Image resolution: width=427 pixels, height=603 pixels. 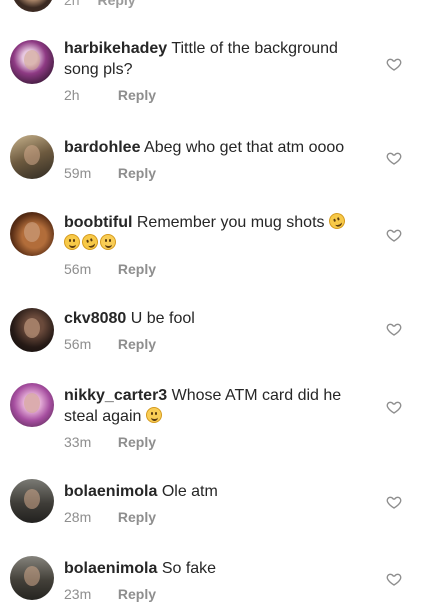 What do you see at coordinates (162, 318) in the screenshot?
I see `comment-text: U be fool` at bounding box center [162, 318].